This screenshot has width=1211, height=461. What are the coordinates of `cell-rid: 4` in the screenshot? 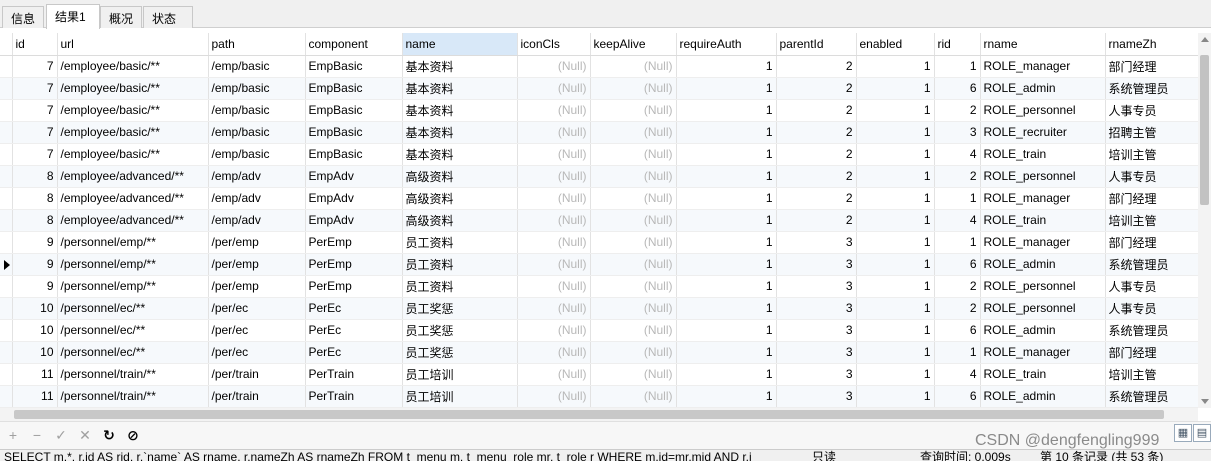 It's located at (957, 220).